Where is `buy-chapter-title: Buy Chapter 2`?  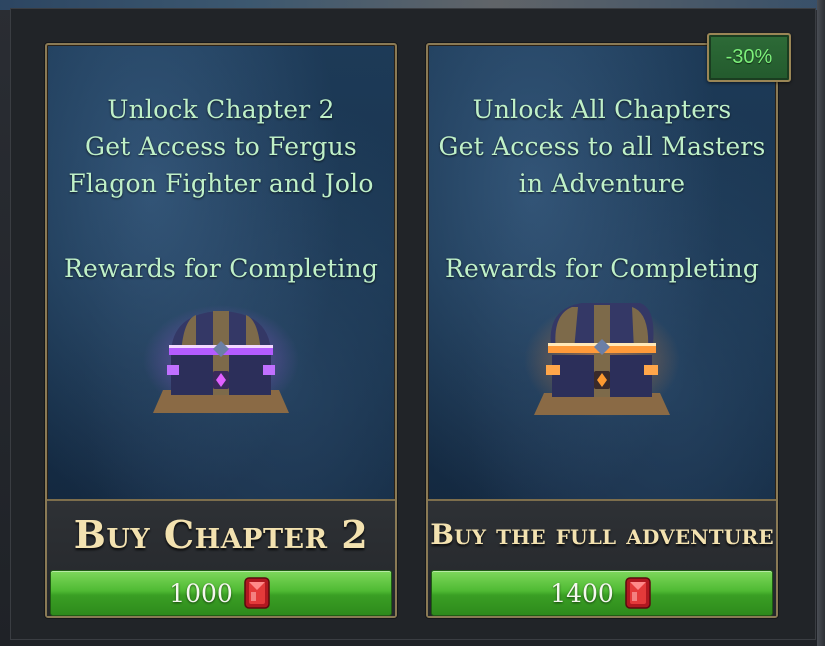 buy-chapter-title: Buy Chapter 2 is located at coordinates (221, 534).